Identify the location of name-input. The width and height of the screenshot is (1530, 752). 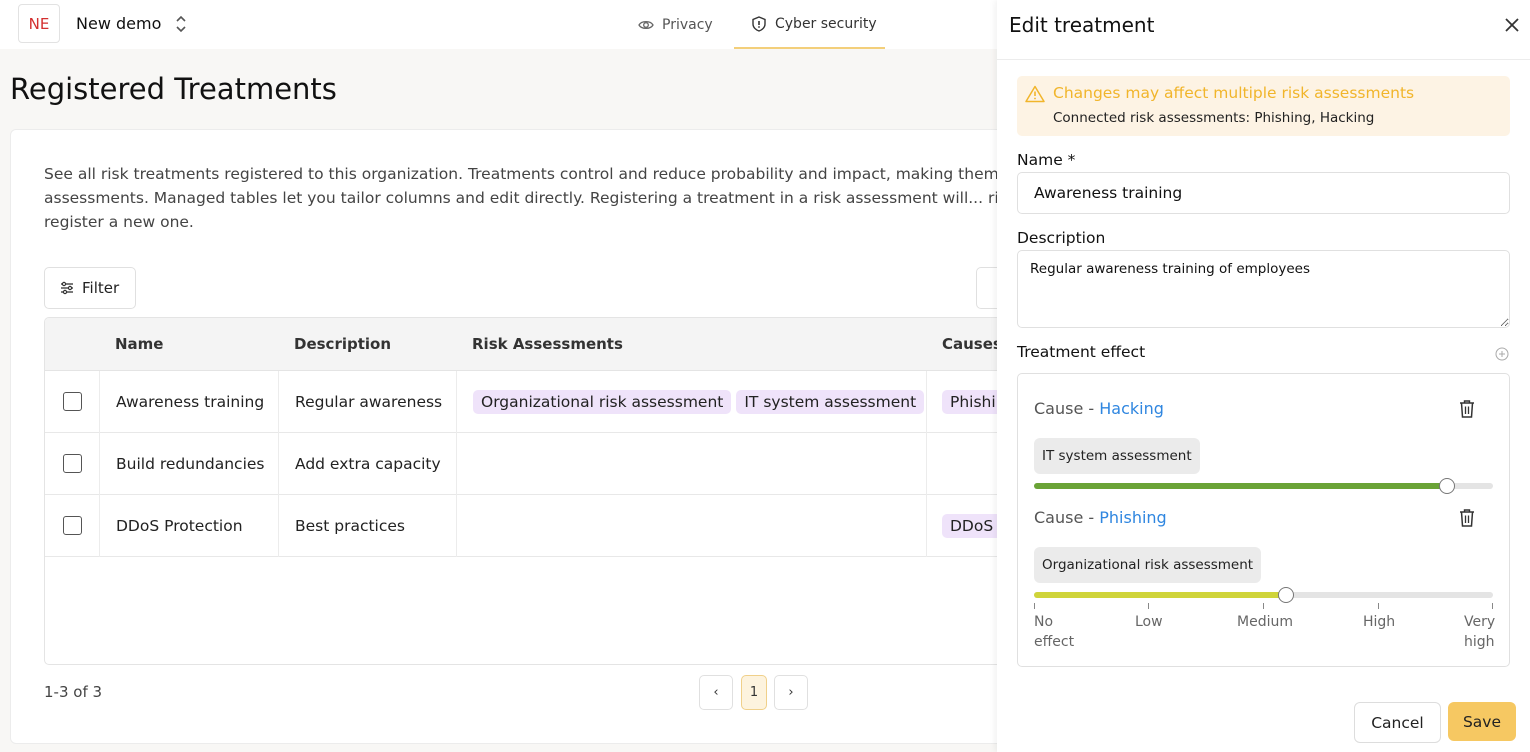
(1263, 193).